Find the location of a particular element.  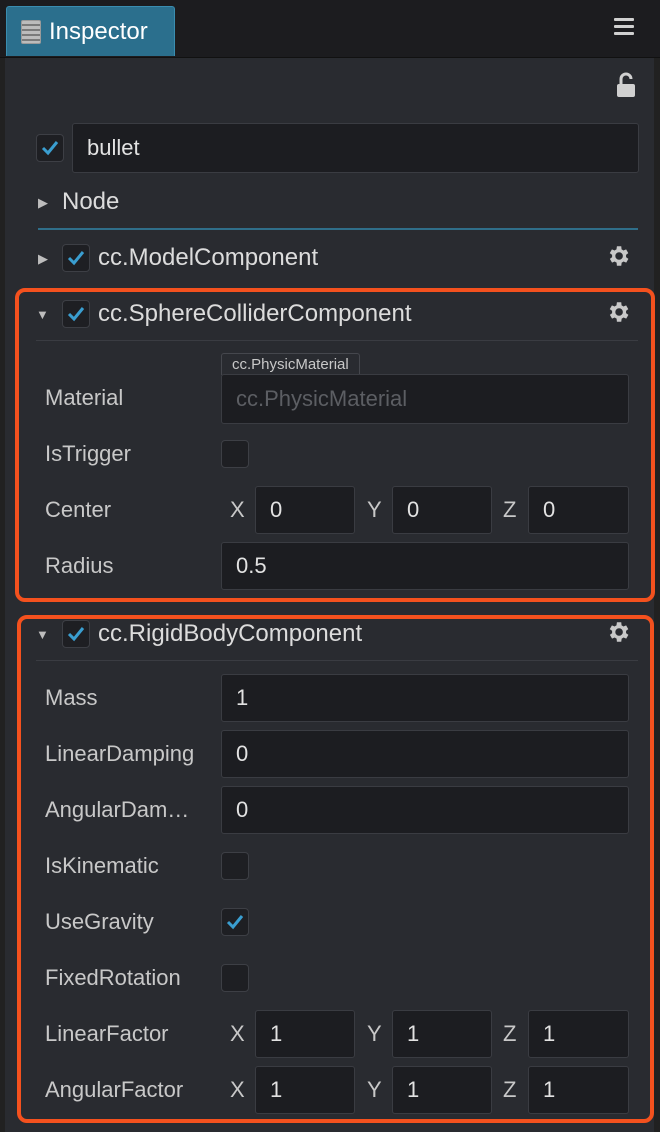

model-component-title: cc.ModelComponent is located at coordinates (208, 258).